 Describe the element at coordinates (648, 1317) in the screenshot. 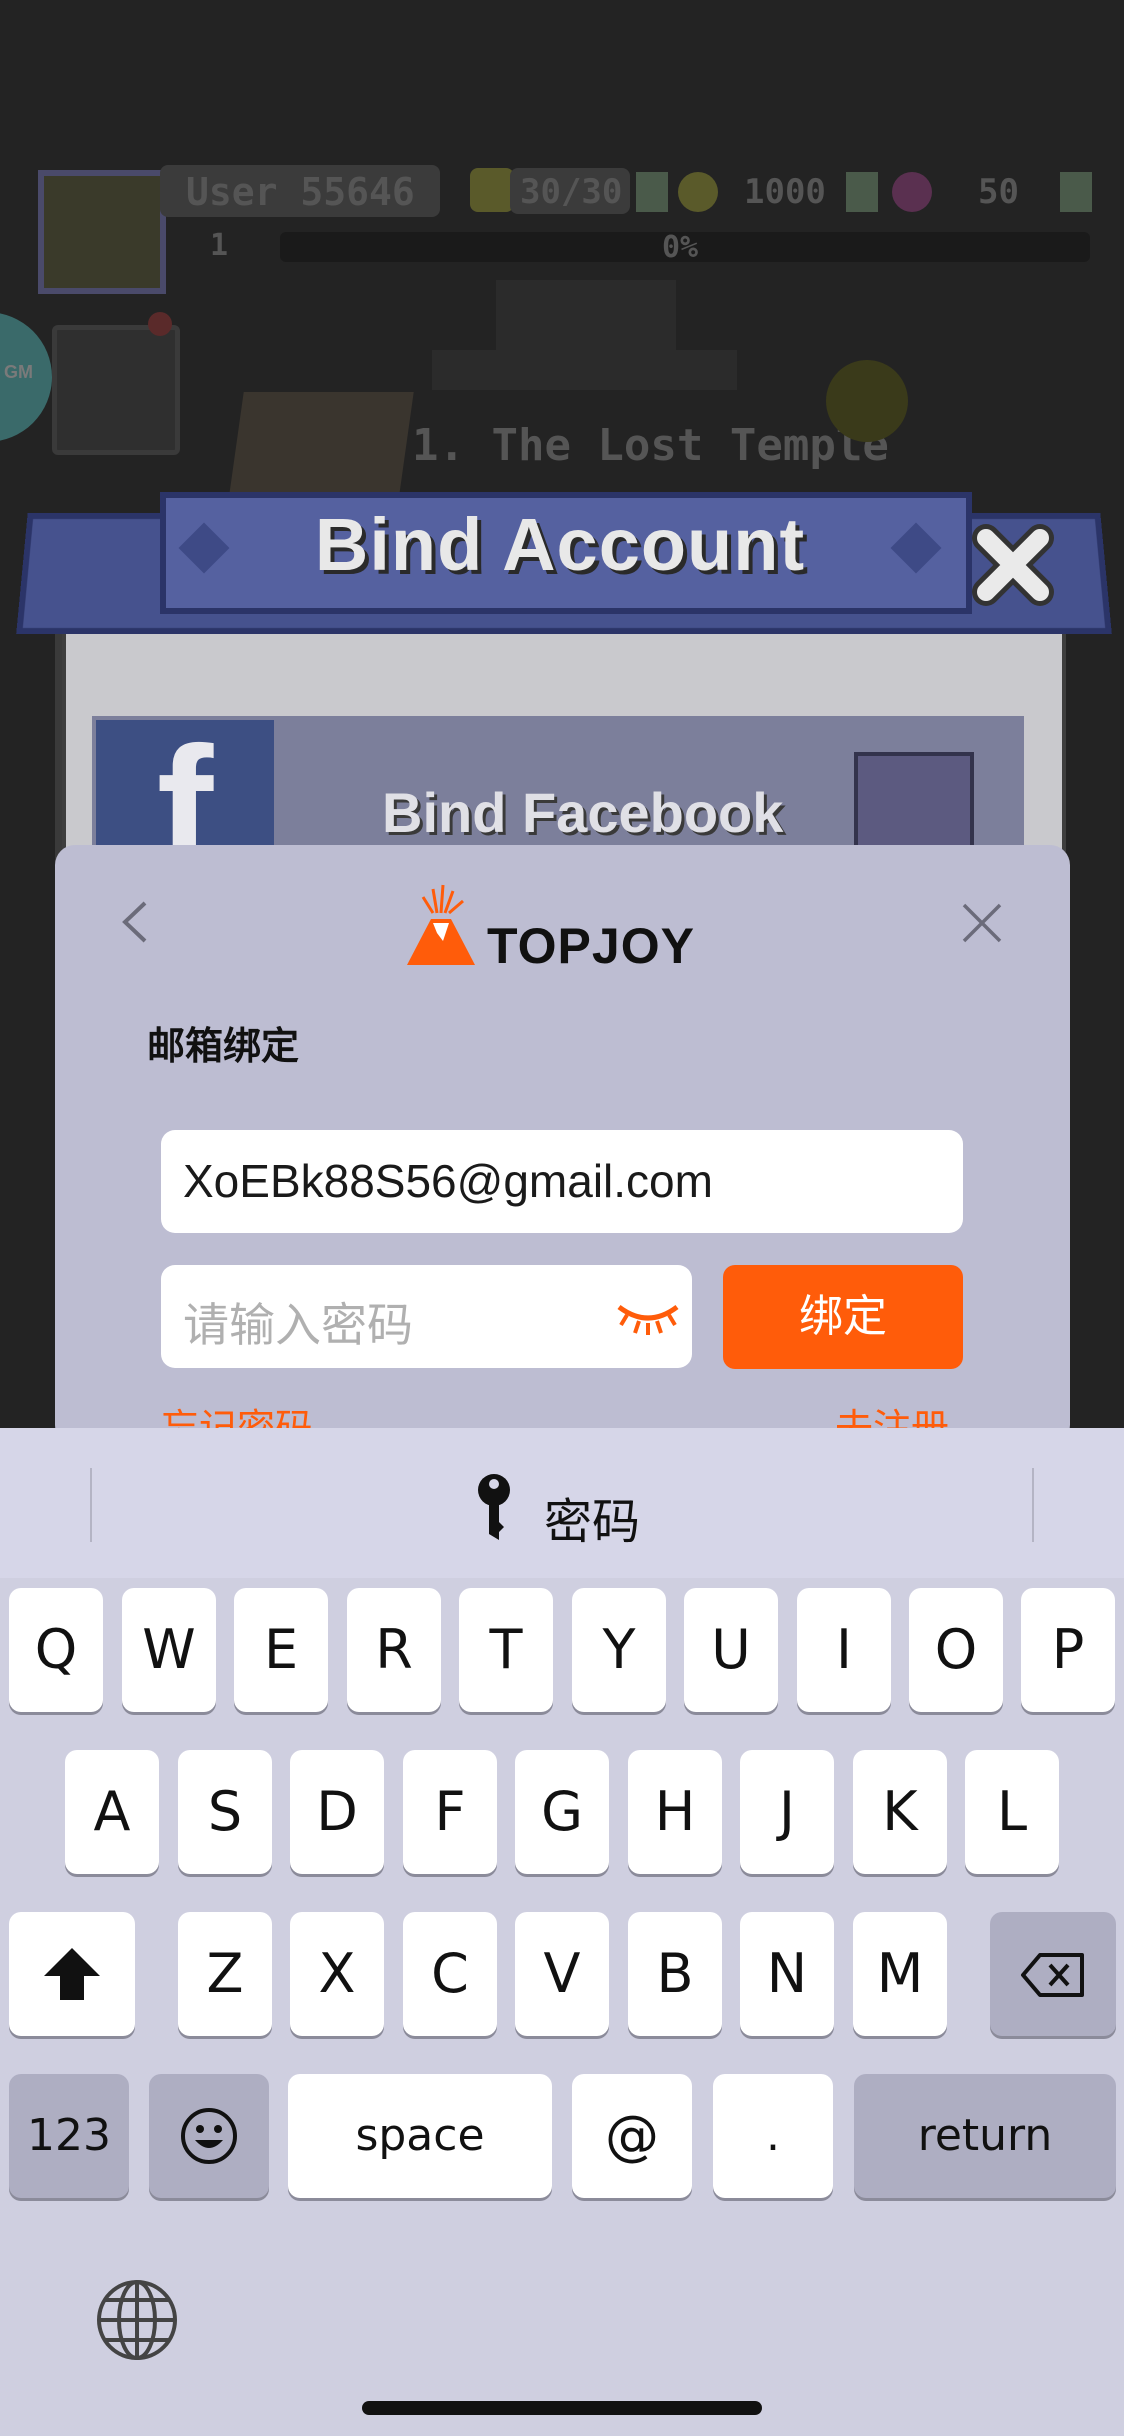

I see `eye-closed-icon` at that location.